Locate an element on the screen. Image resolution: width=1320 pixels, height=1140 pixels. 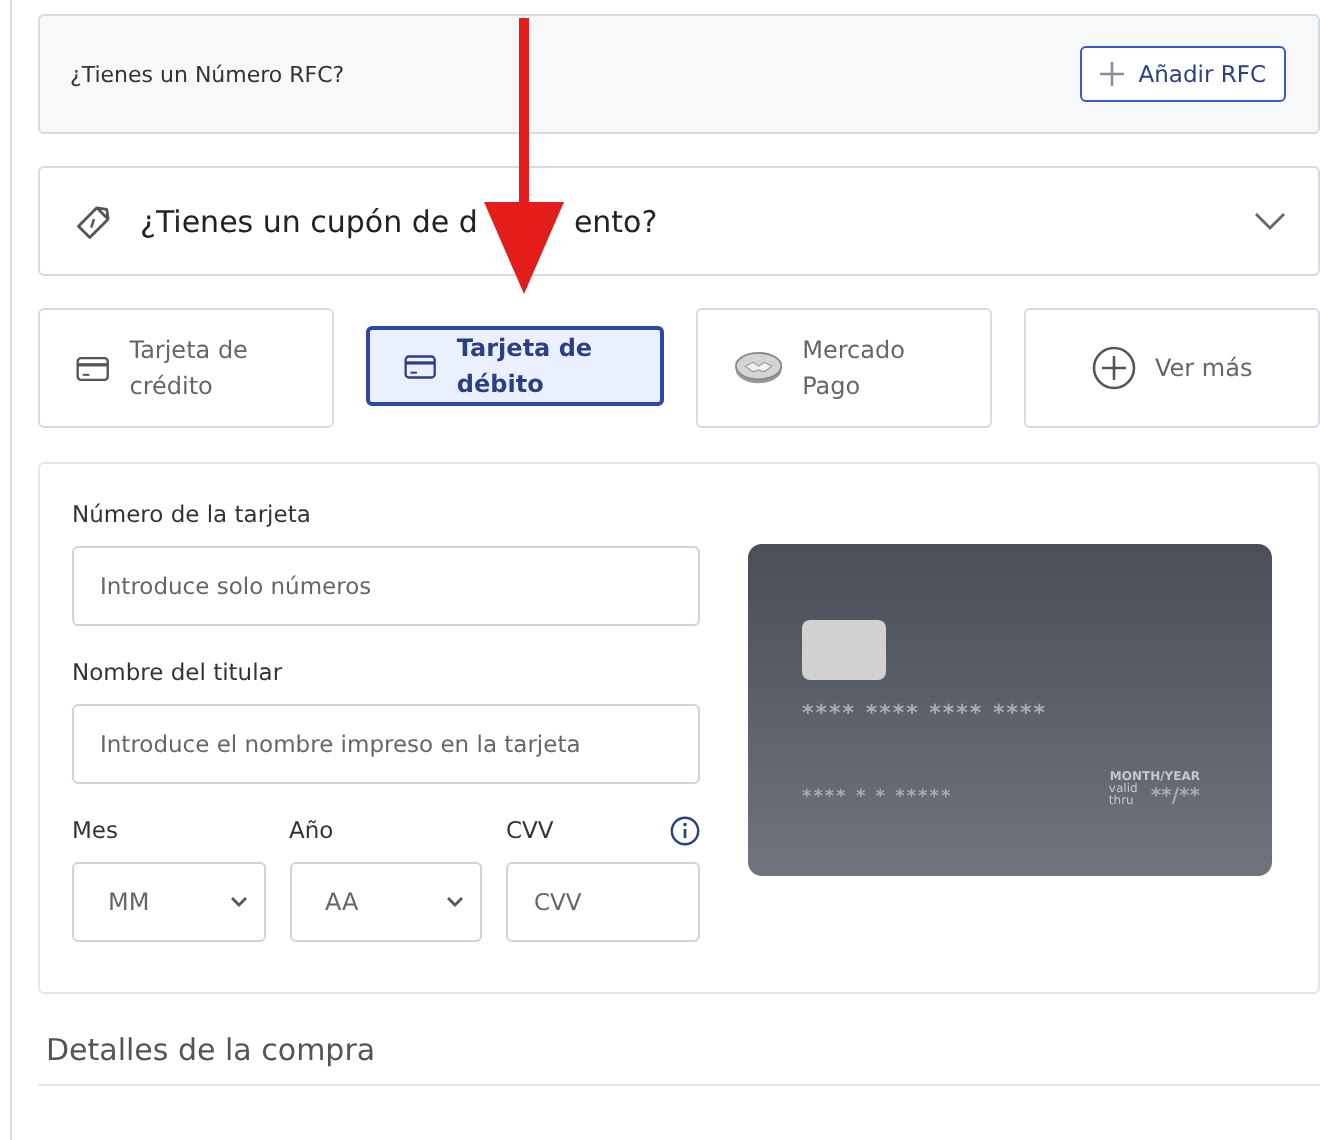
cardholder-mask: **** * * ***** is located at coordinates (877, 798).